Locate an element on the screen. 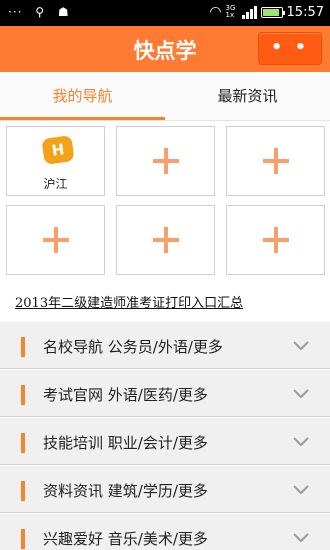 The width and height of the screenshot is (330, 550). category-row-skills-training: 技能培训 职业/会计/更多 is located at coordinates (165, 441).